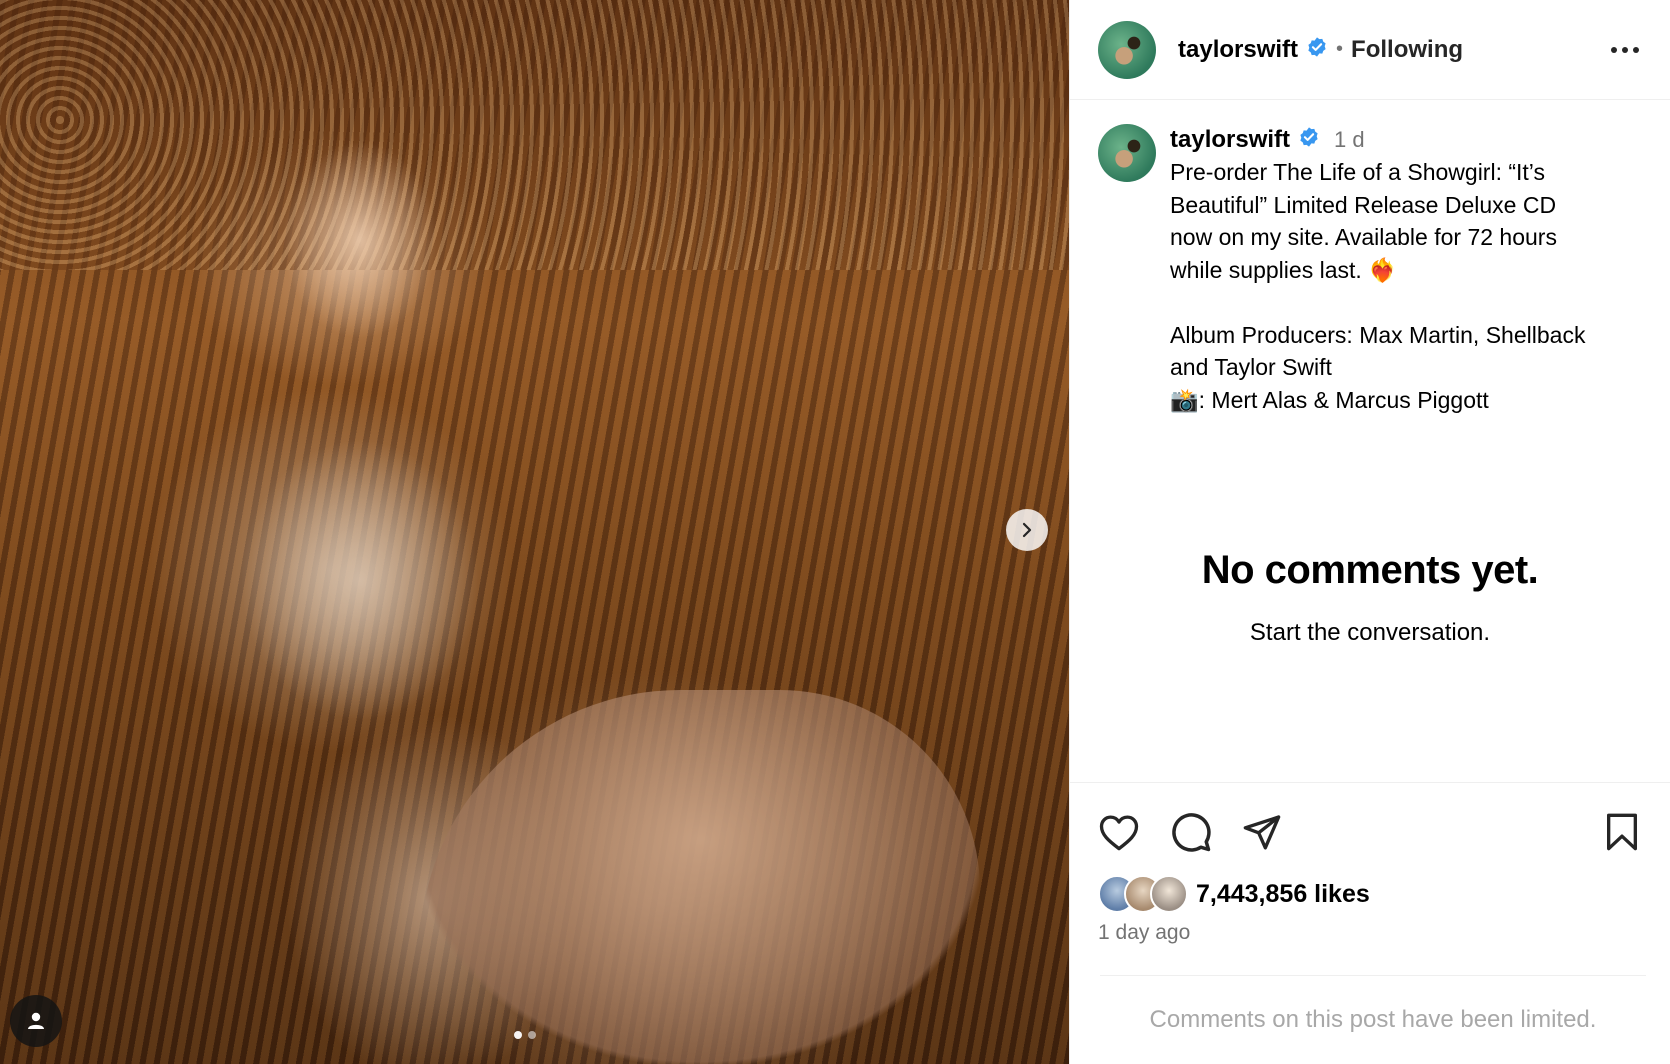 The width and height of the screenshot is (1670, 1064). I want to click on caption-line: Album Producers: Max Martin, Shellback, so click(1378, 334).